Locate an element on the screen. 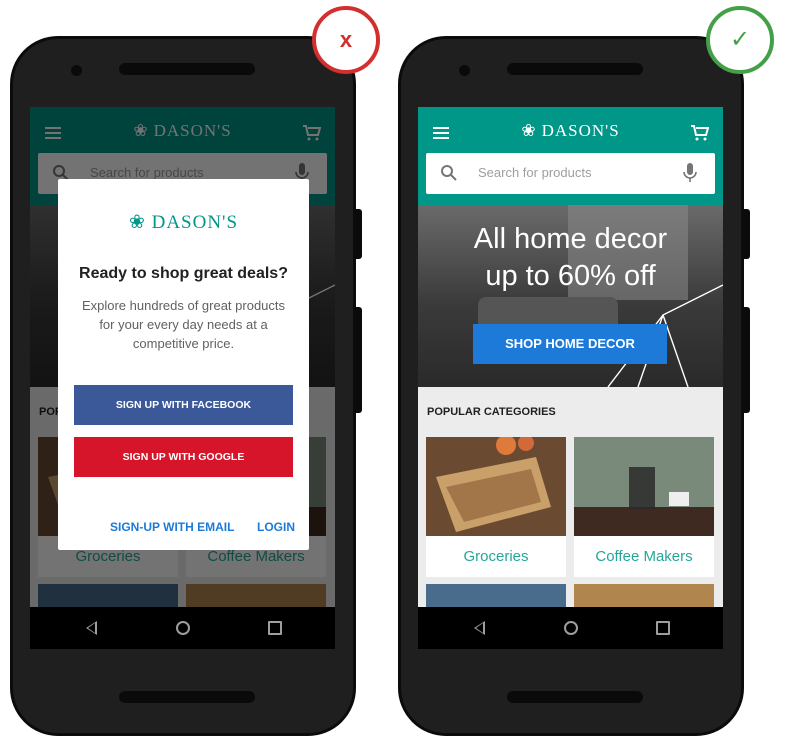 The width and height of the screenshot is (786, 736). email-signup-link: SIGN-UP WITH EMAIL is located at coordinates (172, 527).